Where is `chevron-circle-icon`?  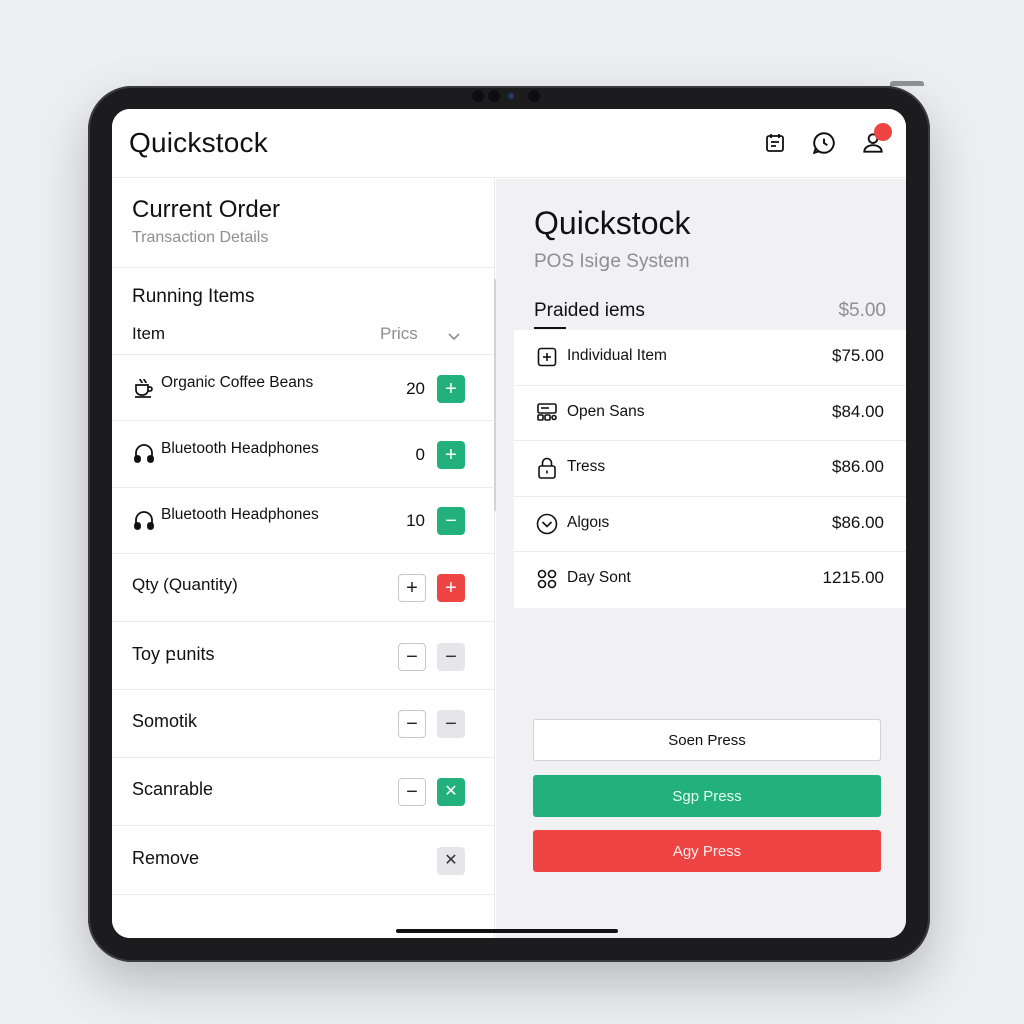
chevron-circle-icon is located at coordinates (547, 524).